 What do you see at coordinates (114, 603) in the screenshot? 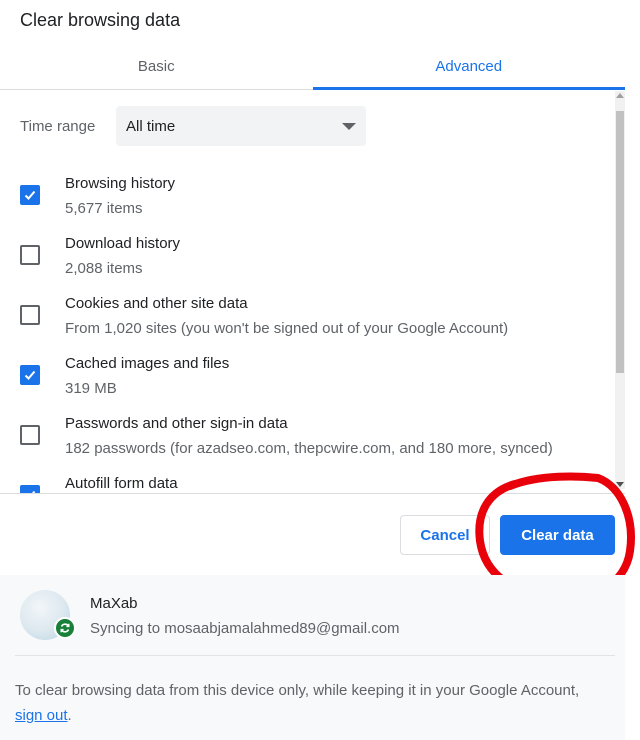
I see `account-name: MaXab` at bounding box center [114, 603].